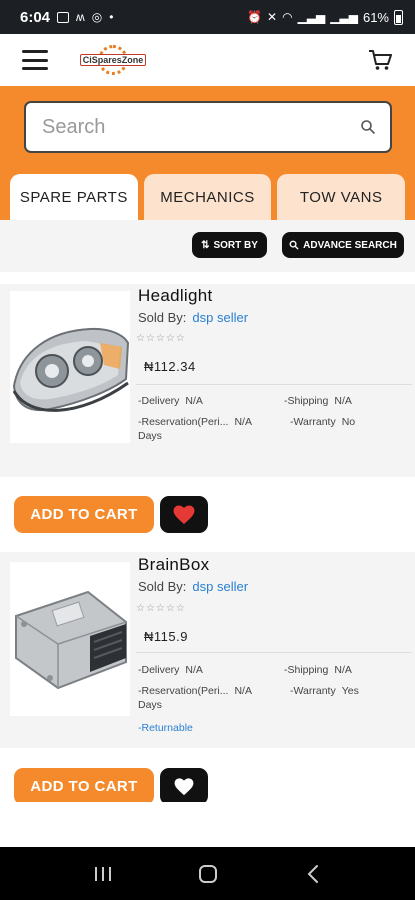 The height and width of the screenshot is (900, 415). I want to click on tab-mechanics: MECHANICS, so click(207, 197).